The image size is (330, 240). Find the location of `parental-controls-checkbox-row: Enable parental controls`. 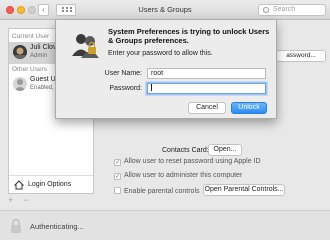

parental-controls-checkbox-row: Enable parental controls is located at coordinates (157, 191).